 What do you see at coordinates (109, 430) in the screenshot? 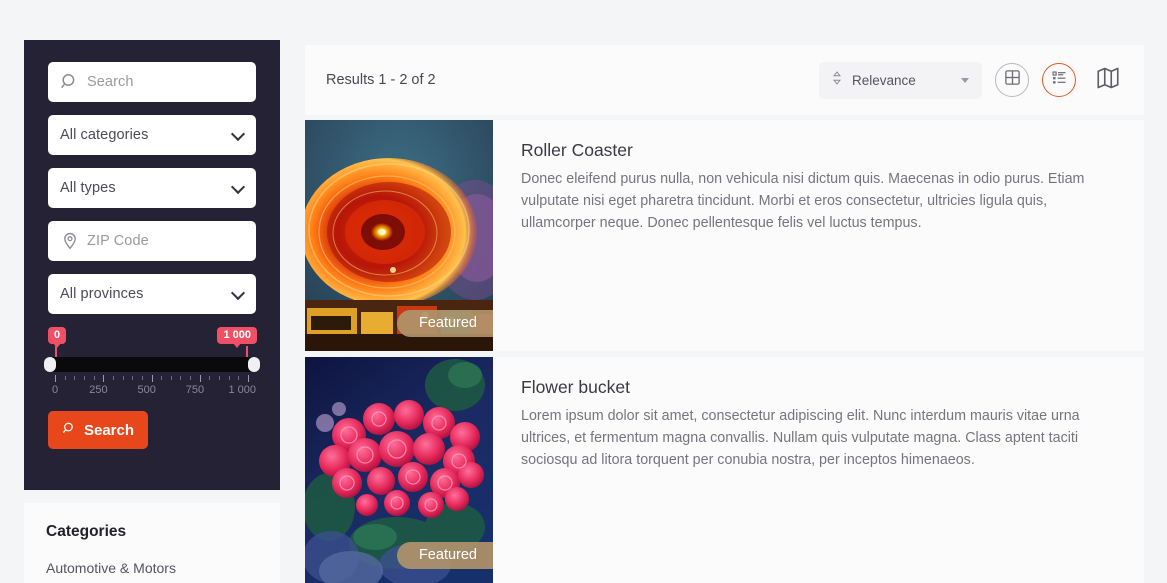
I see `search-button-label: Search` at bounding box center [109, 430].